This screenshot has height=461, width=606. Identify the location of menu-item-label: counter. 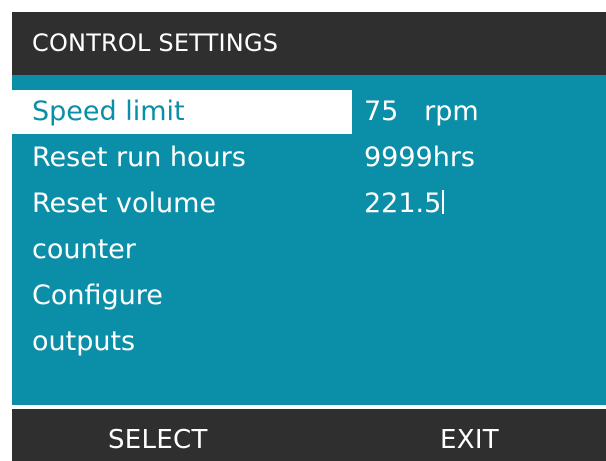
(84, 249).